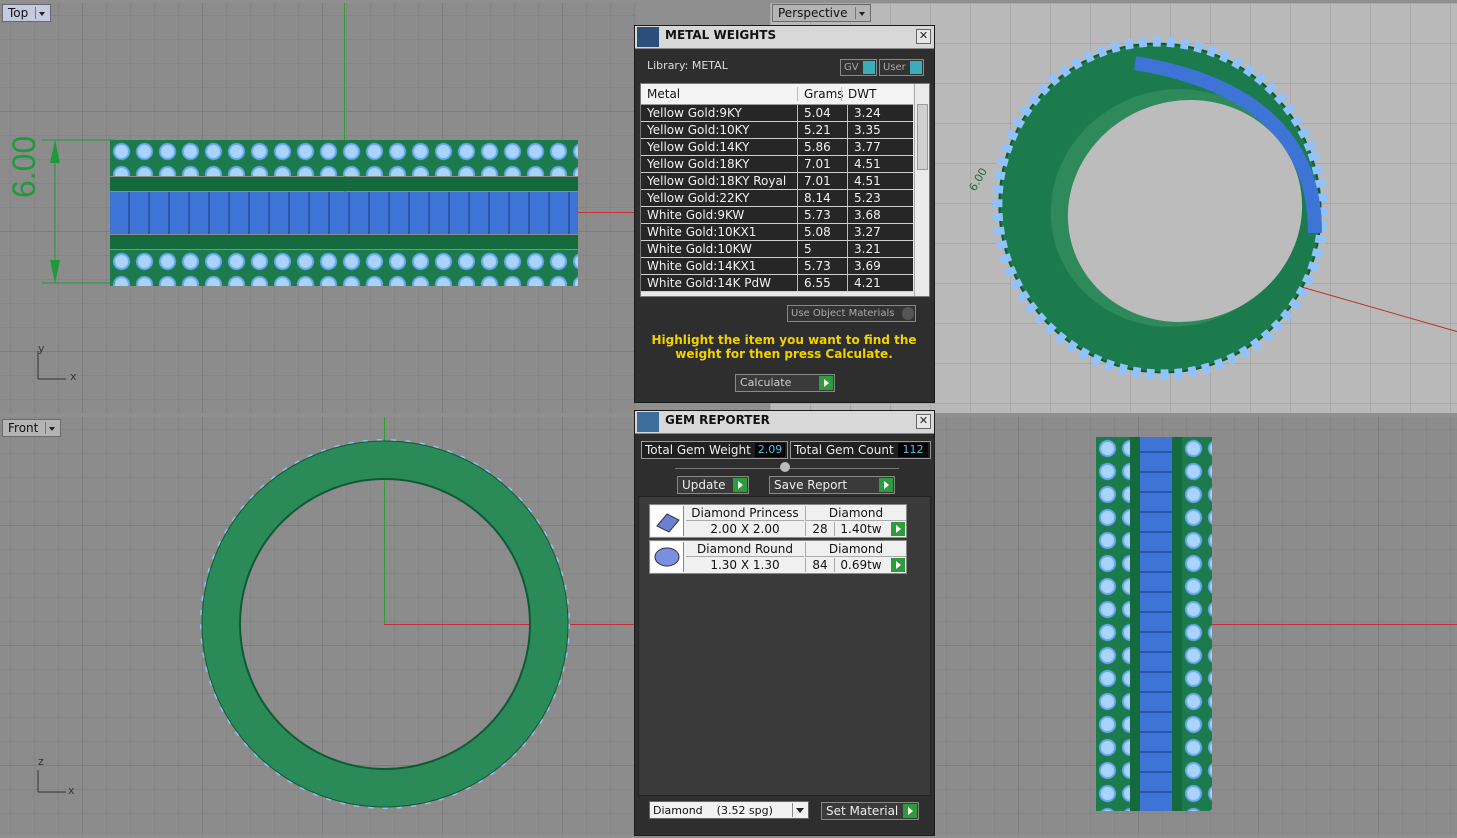  I want to click on princess-cut-icon, so click(667, 521).